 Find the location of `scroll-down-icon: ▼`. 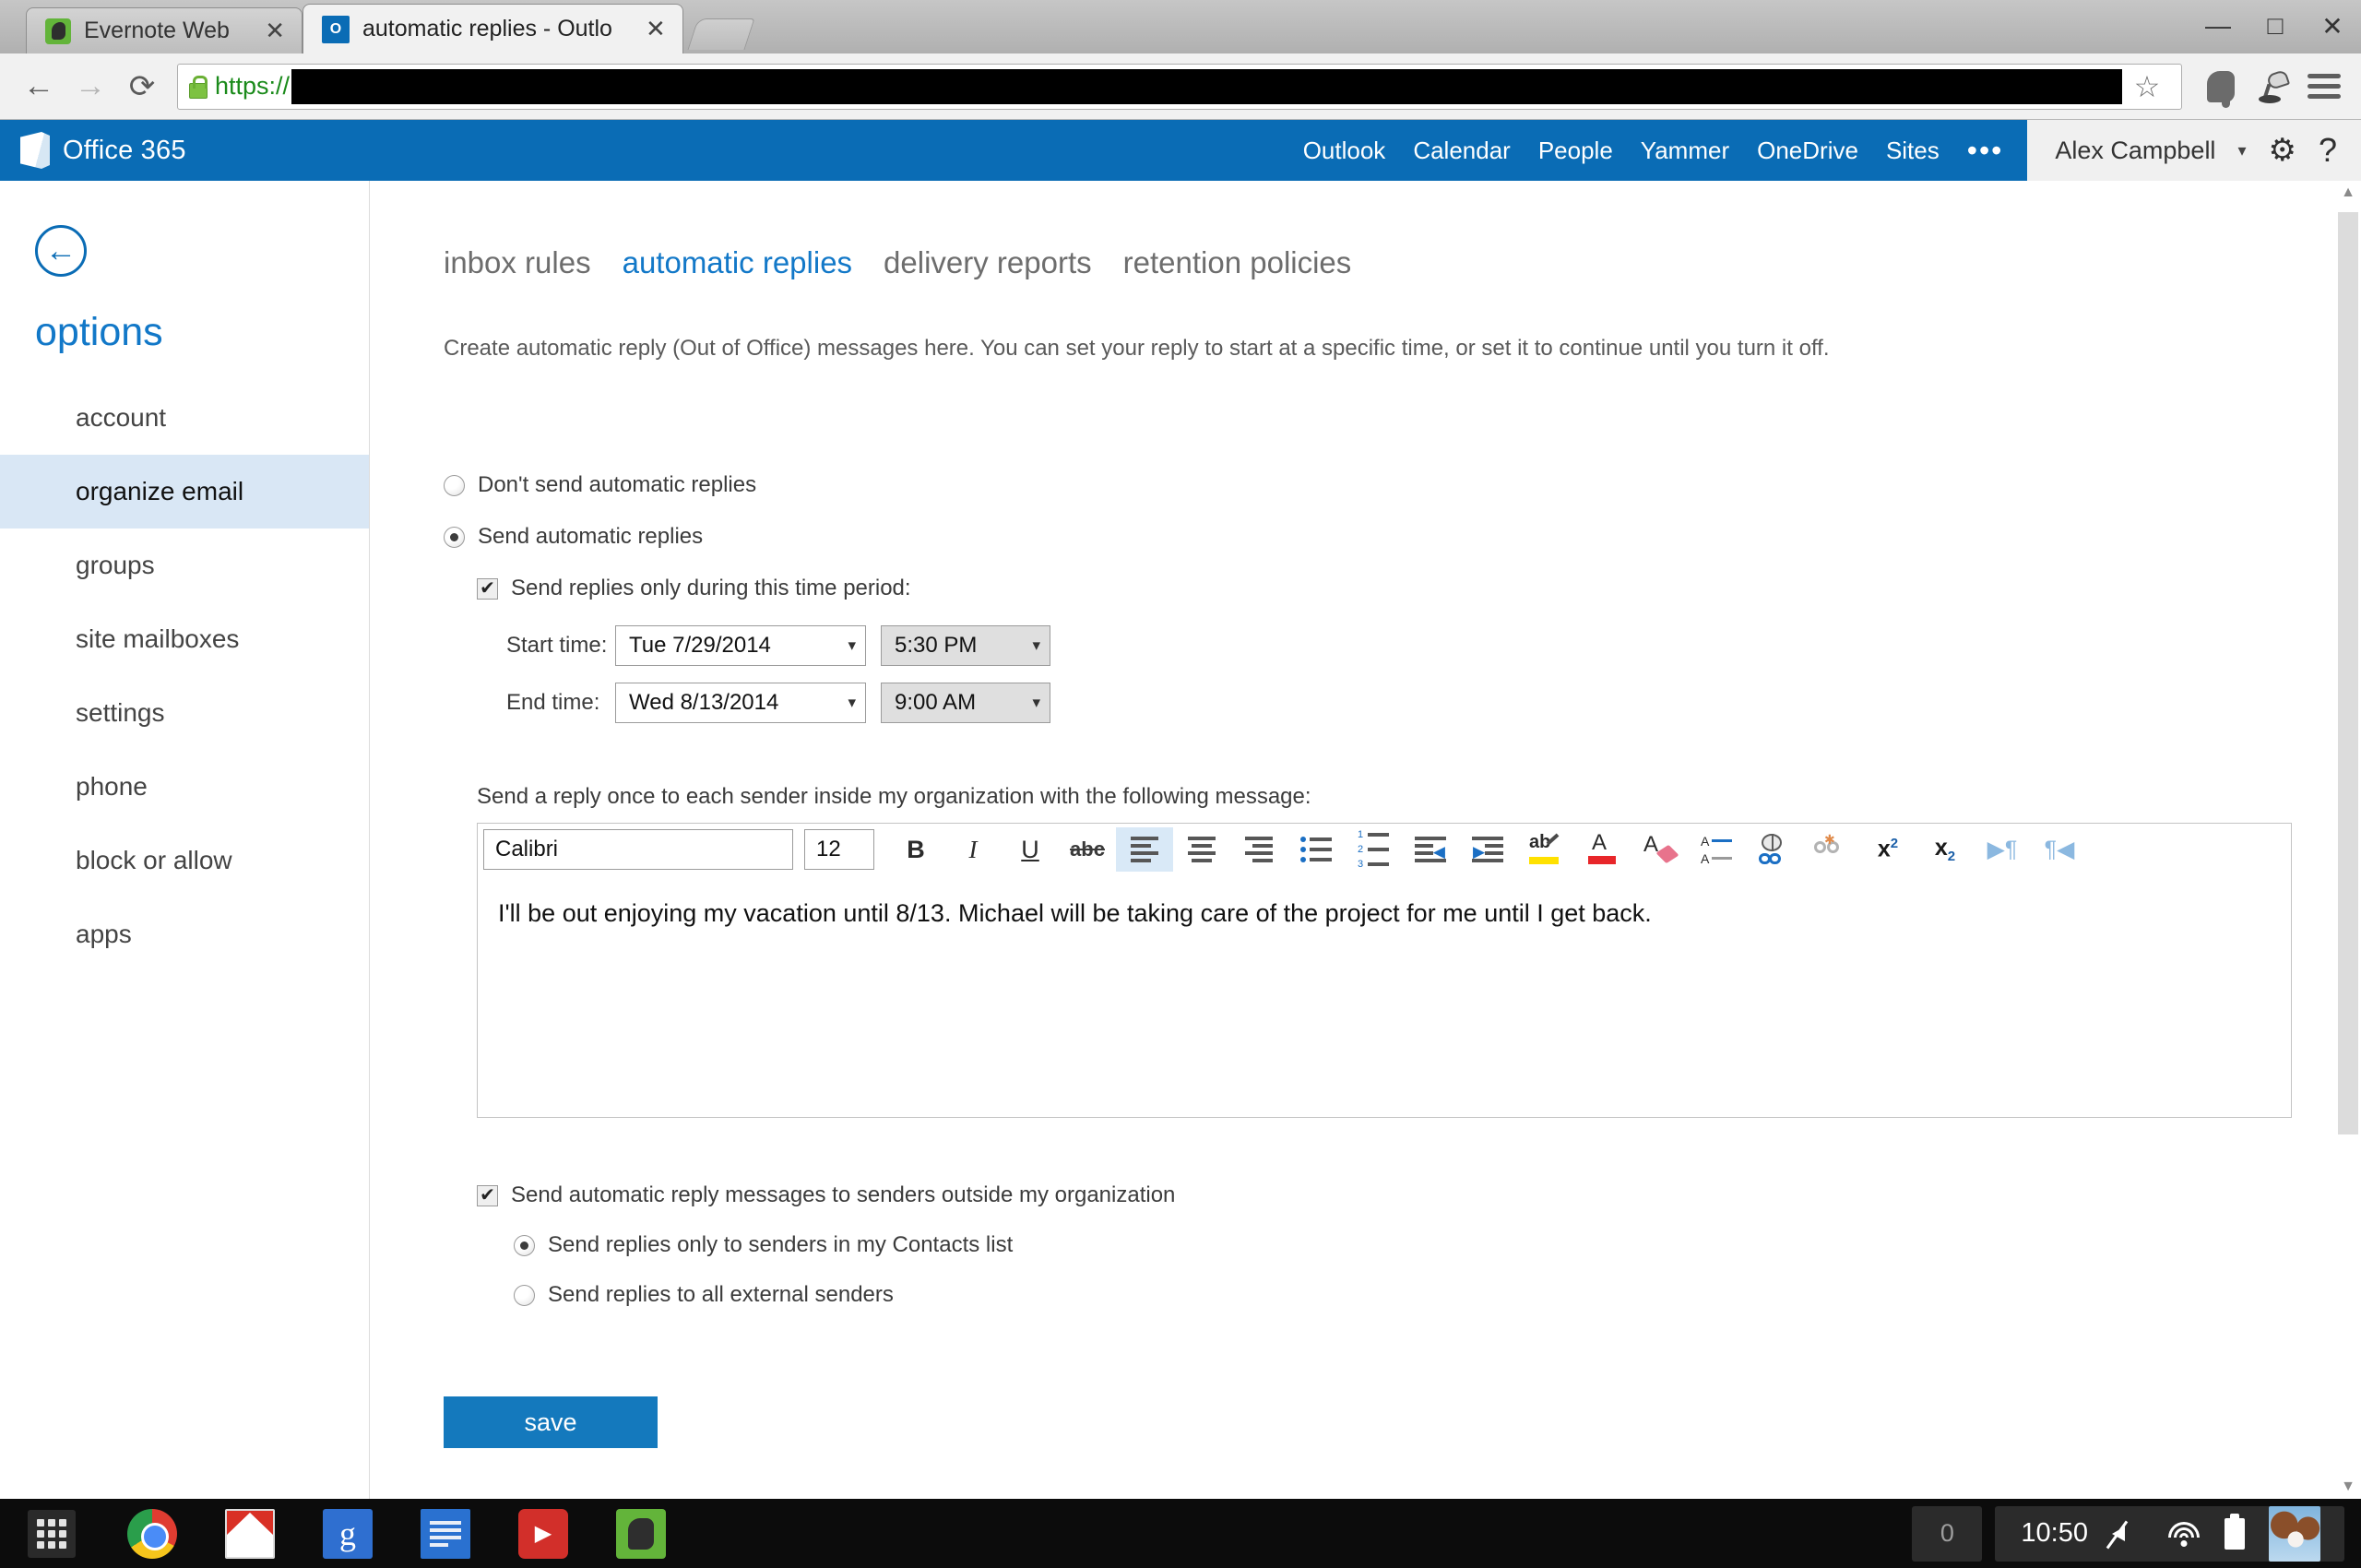

scroll-down-icon: ▼ is located at coordinates (2348, 1487).